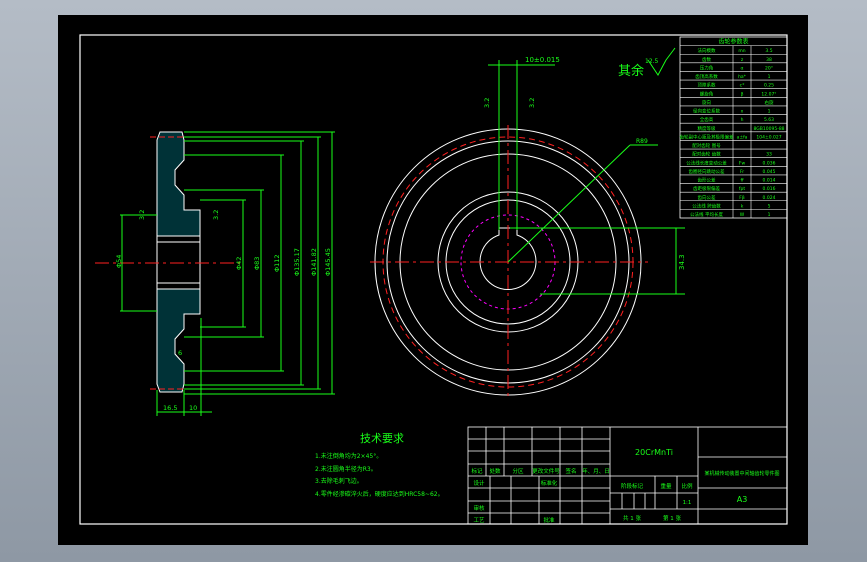 The image size is (867, 562). Describe the element at coordinates (570, 471) in the screenshot. I see `tb-header: 签名` at that location.